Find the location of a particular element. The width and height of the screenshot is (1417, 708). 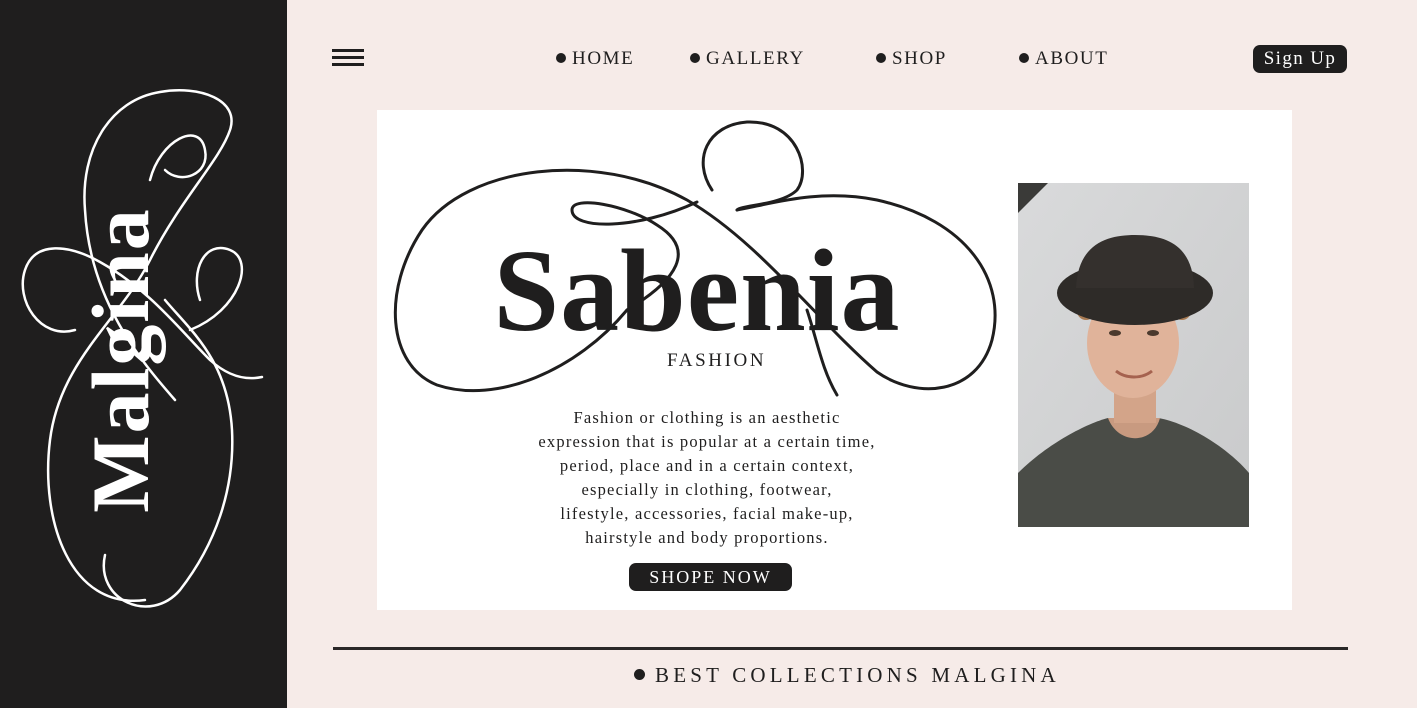

collections-heading: BEST COLLECTIONS MALGINA is located at coordinates (708, 675).